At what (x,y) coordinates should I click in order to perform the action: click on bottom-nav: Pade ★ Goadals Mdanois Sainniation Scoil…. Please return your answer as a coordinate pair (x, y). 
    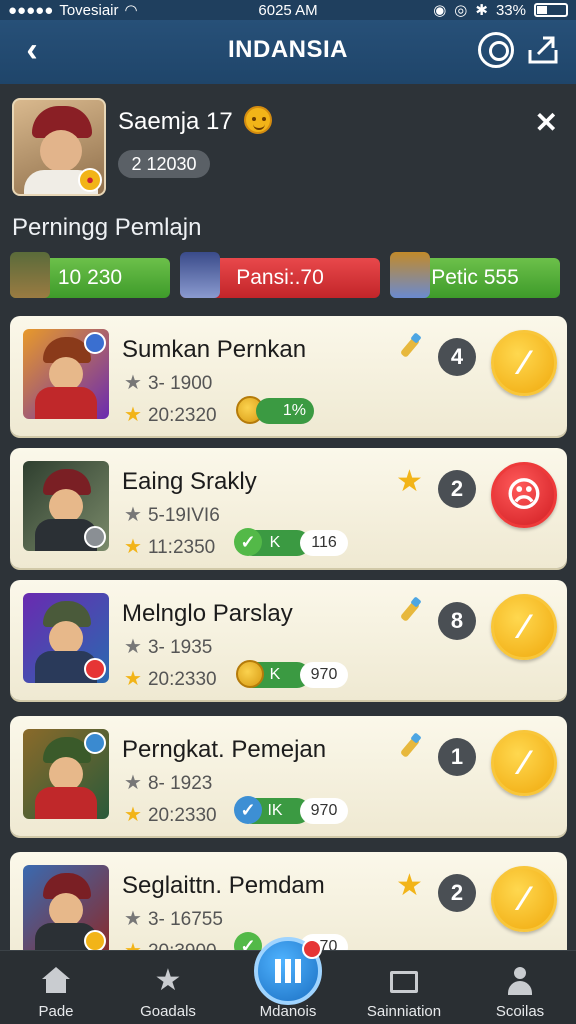
    Looking at the image, I should click on (288, 980).